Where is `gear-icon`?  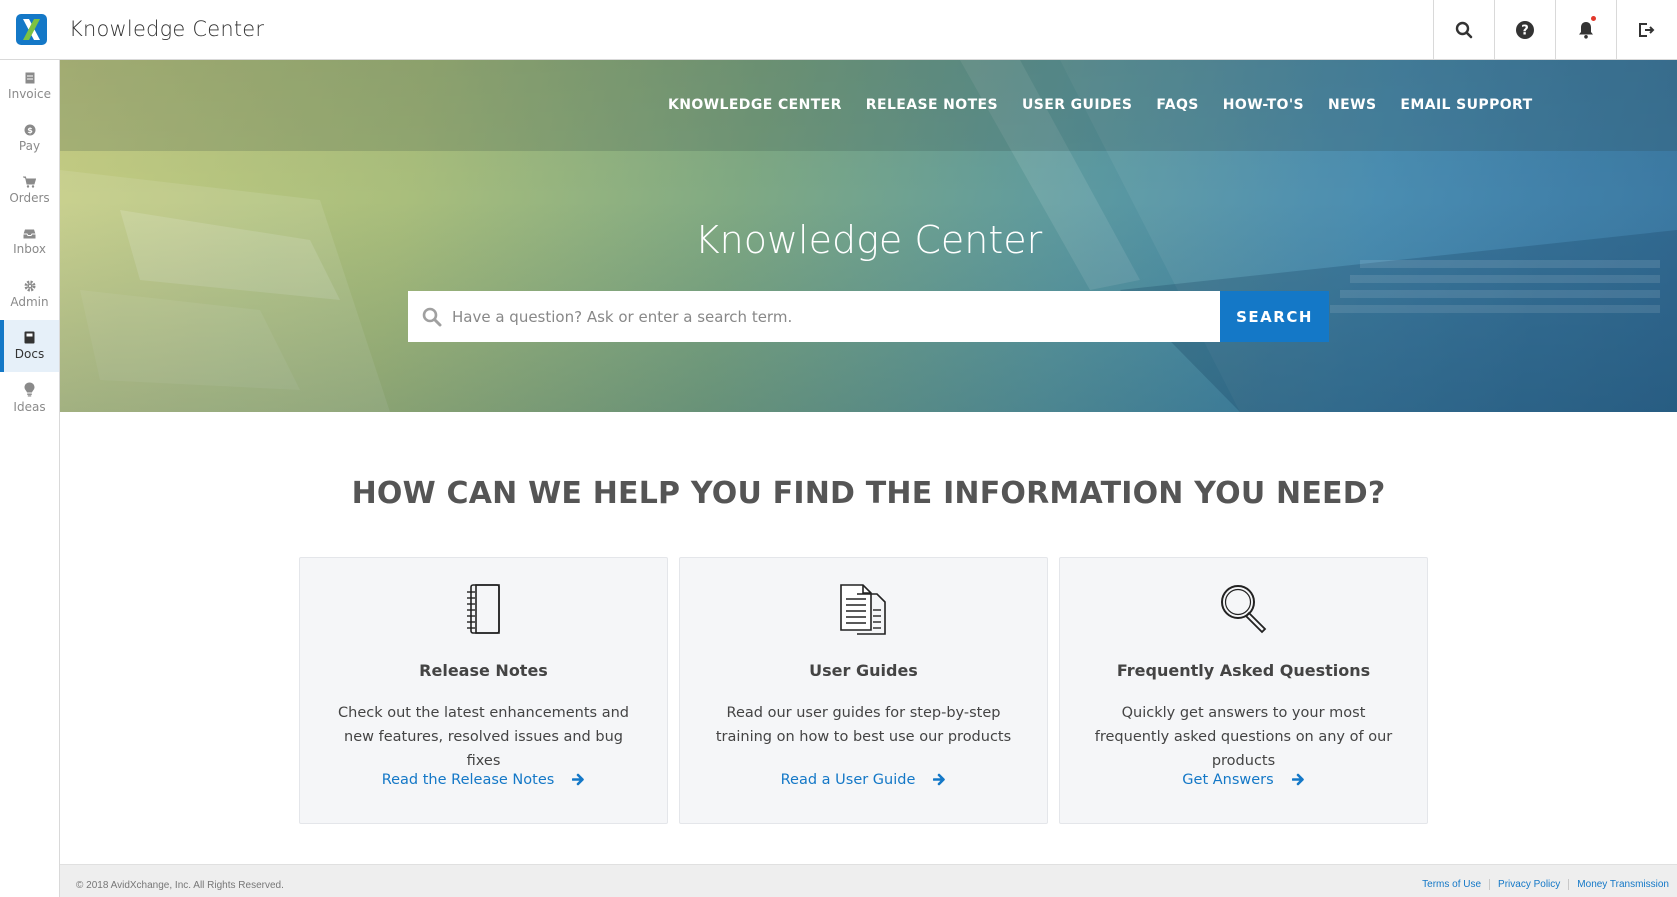
gear-icon is located at coordinates (29, 285).